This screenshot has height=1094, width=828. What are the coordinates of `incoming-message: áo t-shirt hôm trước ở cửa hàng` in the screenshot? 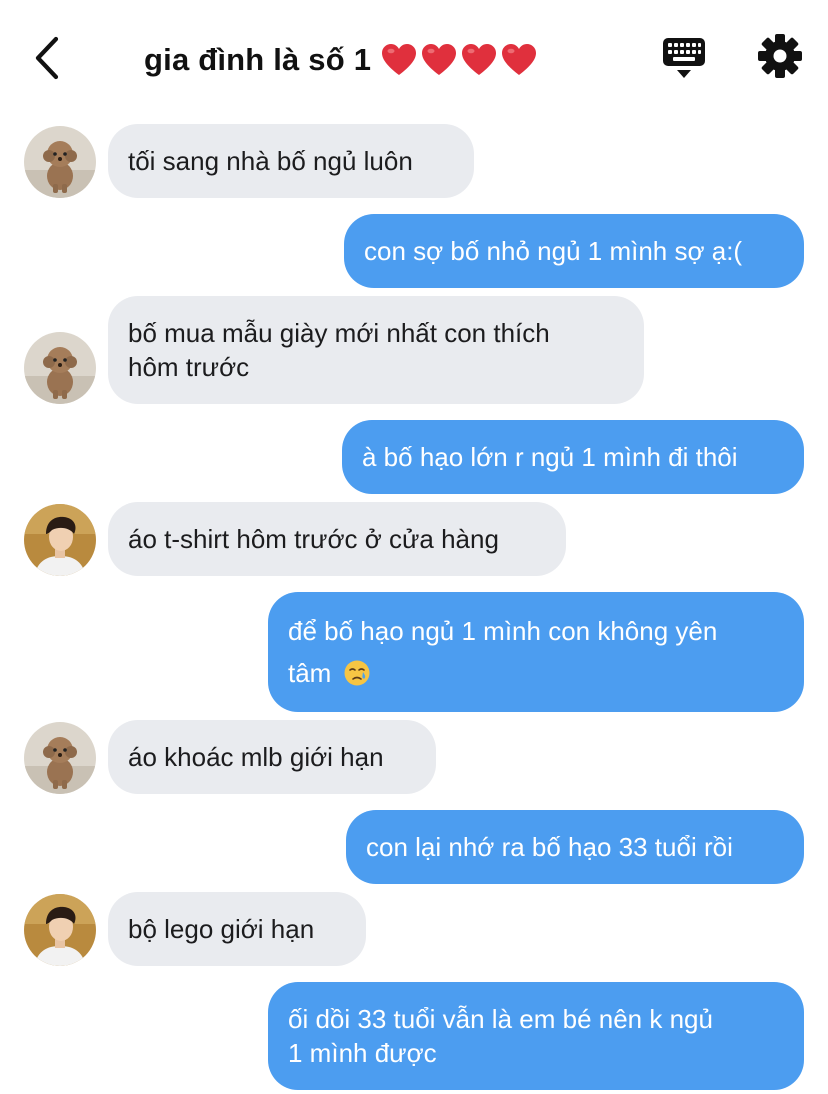 It's located at (337, 539).